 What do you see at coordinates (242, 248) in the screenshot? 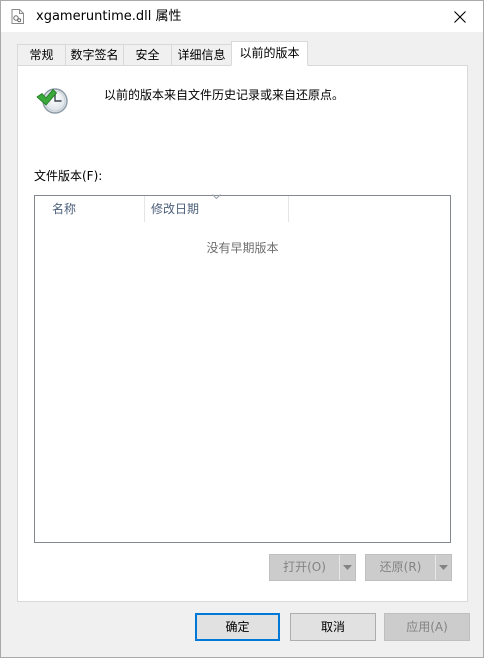
I see `empty-list-message: 没有早期版本` at bounding box center [242, 248].